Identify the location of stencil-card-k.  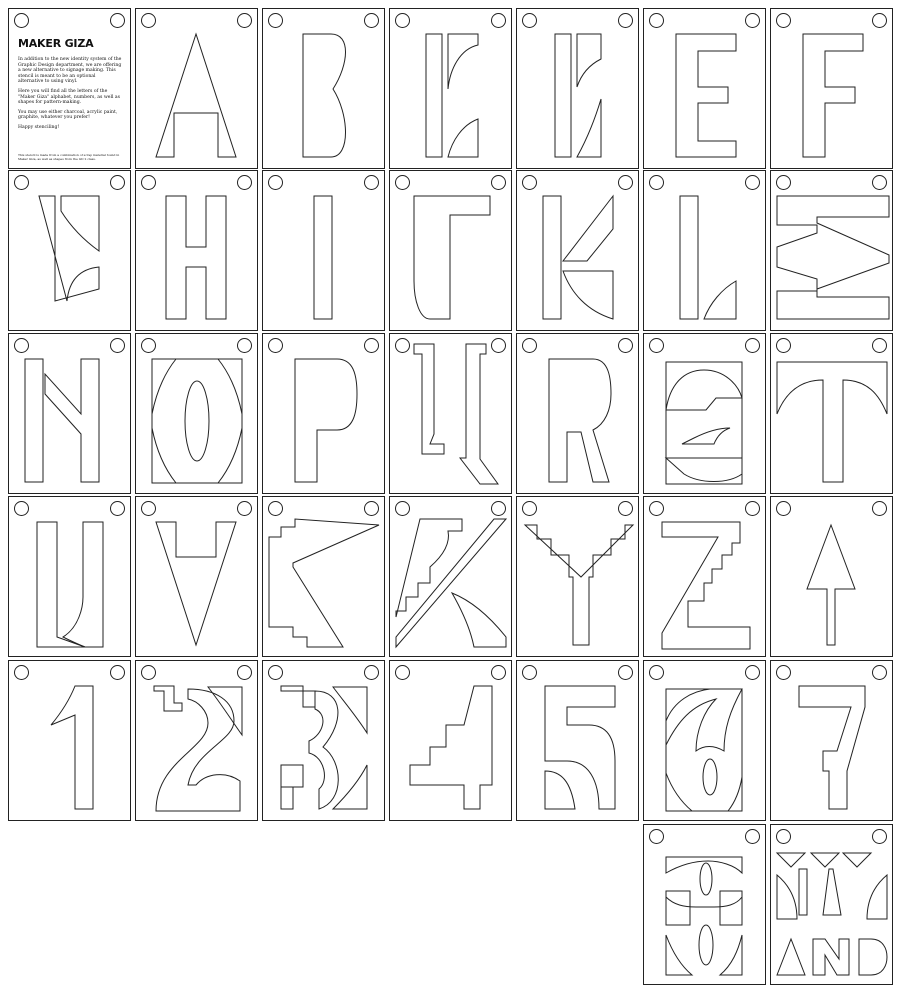
(577, 250).